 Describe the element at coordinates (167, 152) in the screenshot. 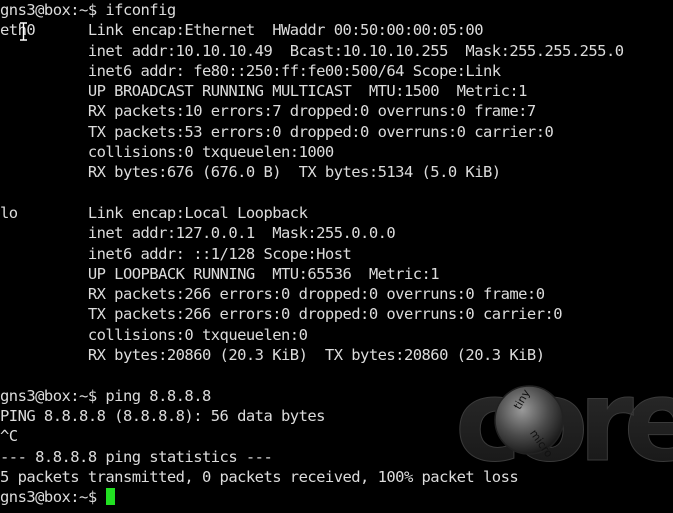

I see `terminal-line: collisions:0 txqueuelen:1000` at that location.